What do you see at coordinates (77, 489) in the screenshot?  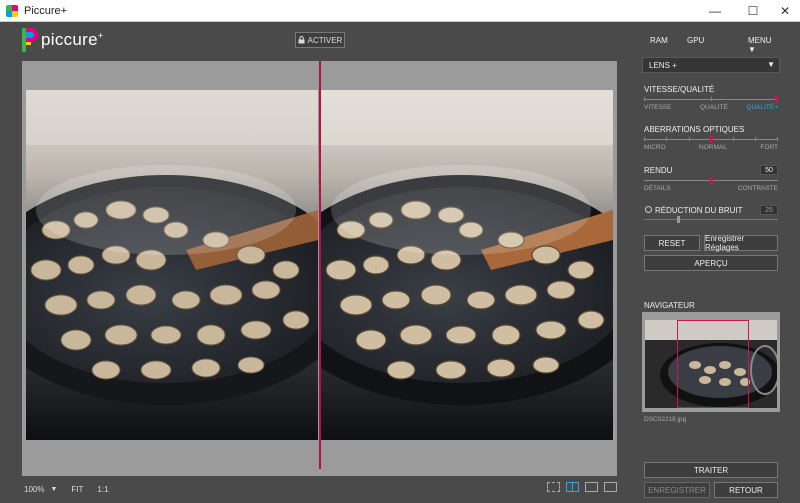 I see `fit-button: FIT` at bounding box center [77, 489].